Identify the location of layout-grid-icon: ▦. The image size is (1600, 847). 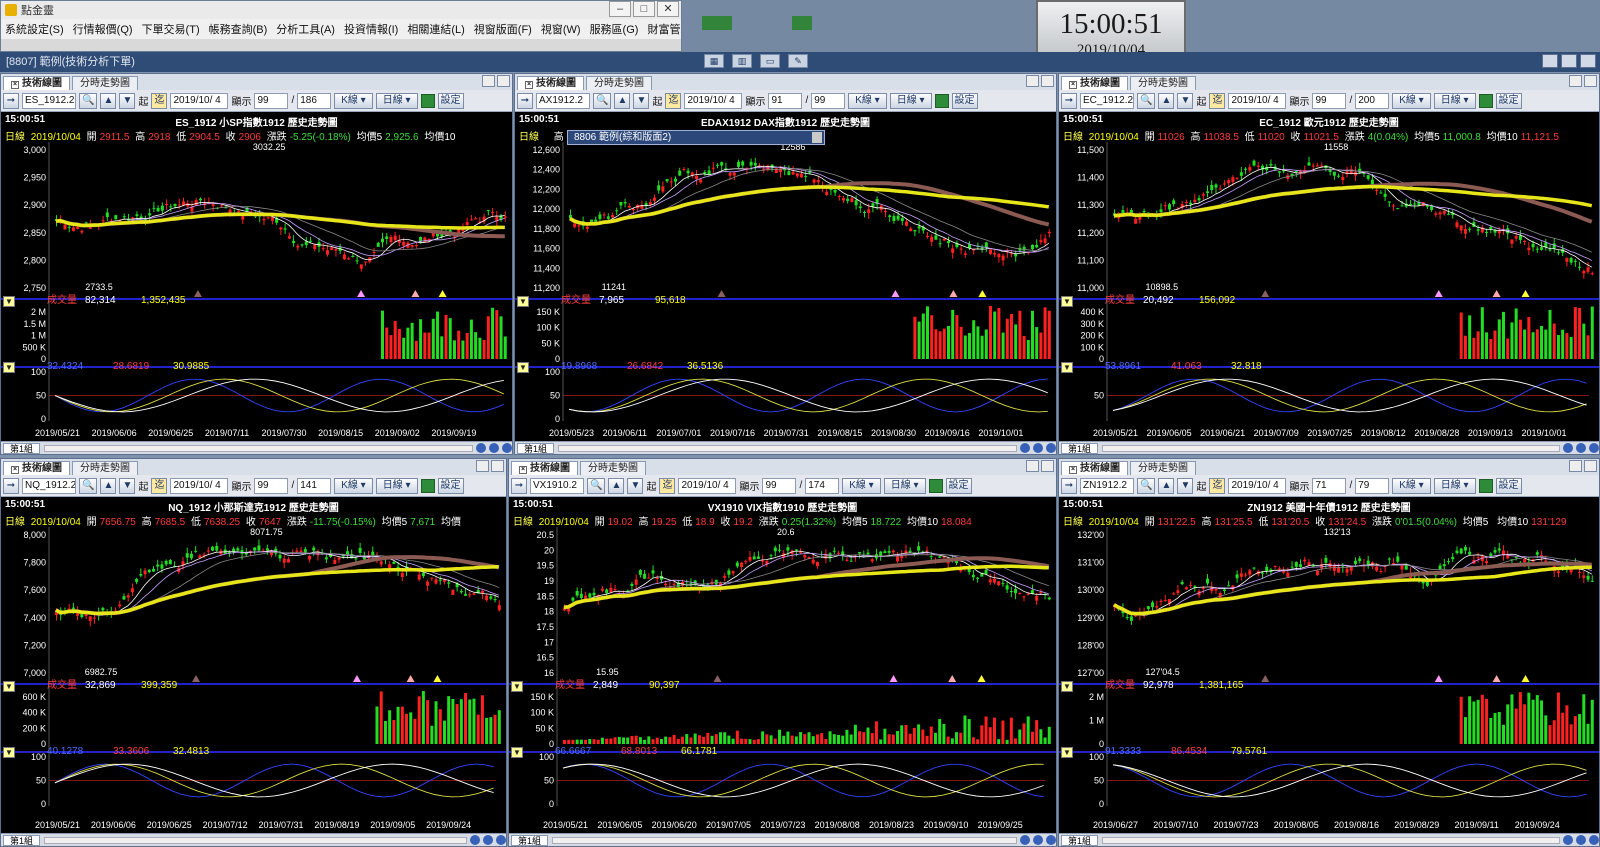
(714, 61).